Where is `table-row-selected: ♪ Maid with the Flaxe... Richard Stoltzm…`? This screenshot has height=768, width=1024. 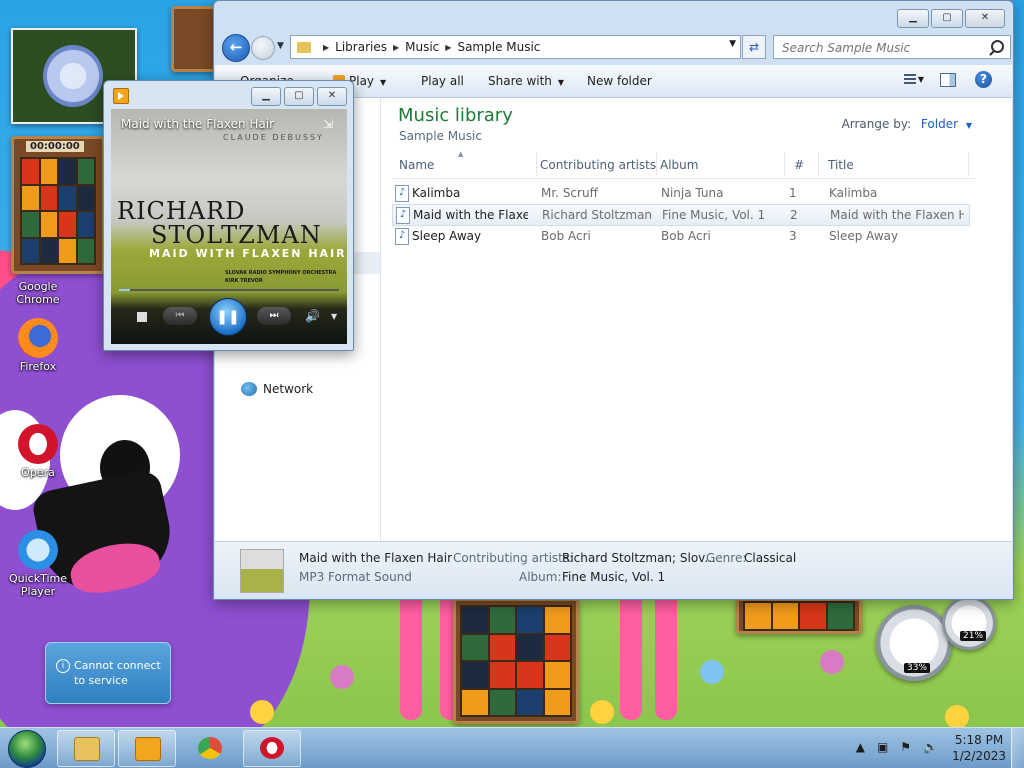
table-row-selected: ♪ Maid with the Flaxe... Richard Stoltzm… is located at coordinates (681, 215).